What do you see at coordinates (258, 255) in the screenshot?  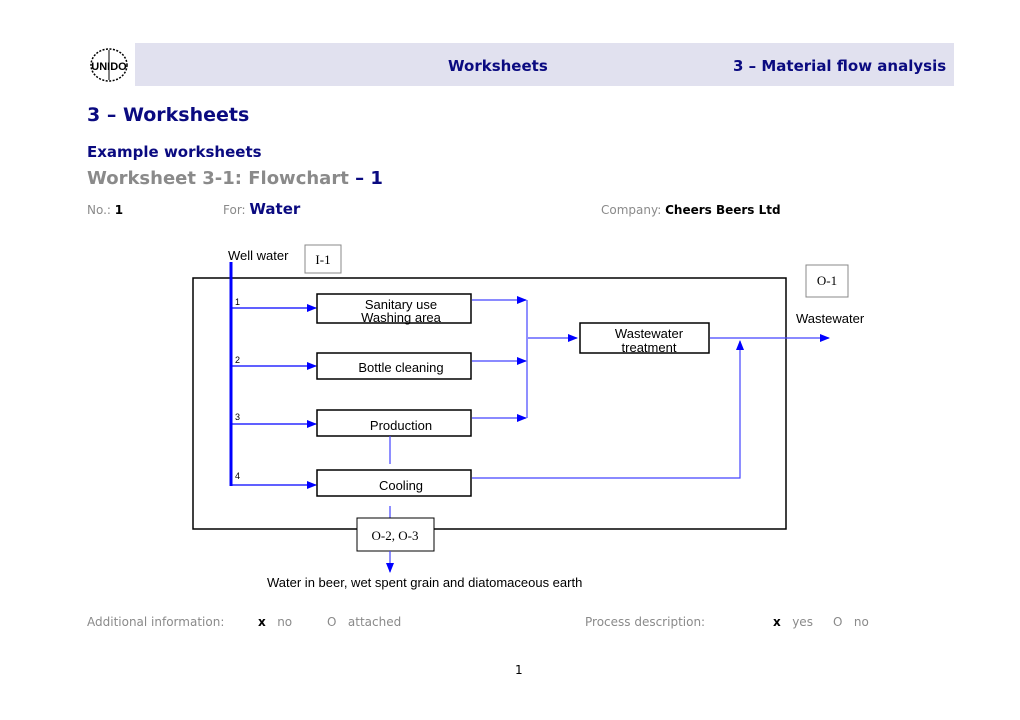 I see `input-label: Well water` at bounding box center [258, 255].